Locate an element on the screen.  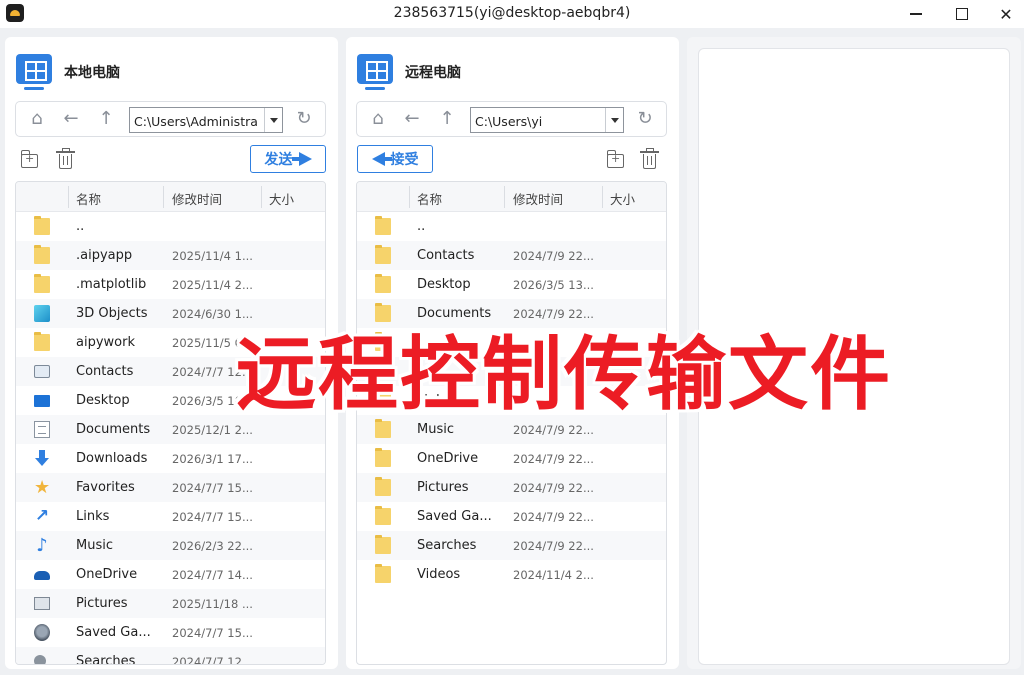
maximize-icon is located at coordinates (962, 14).